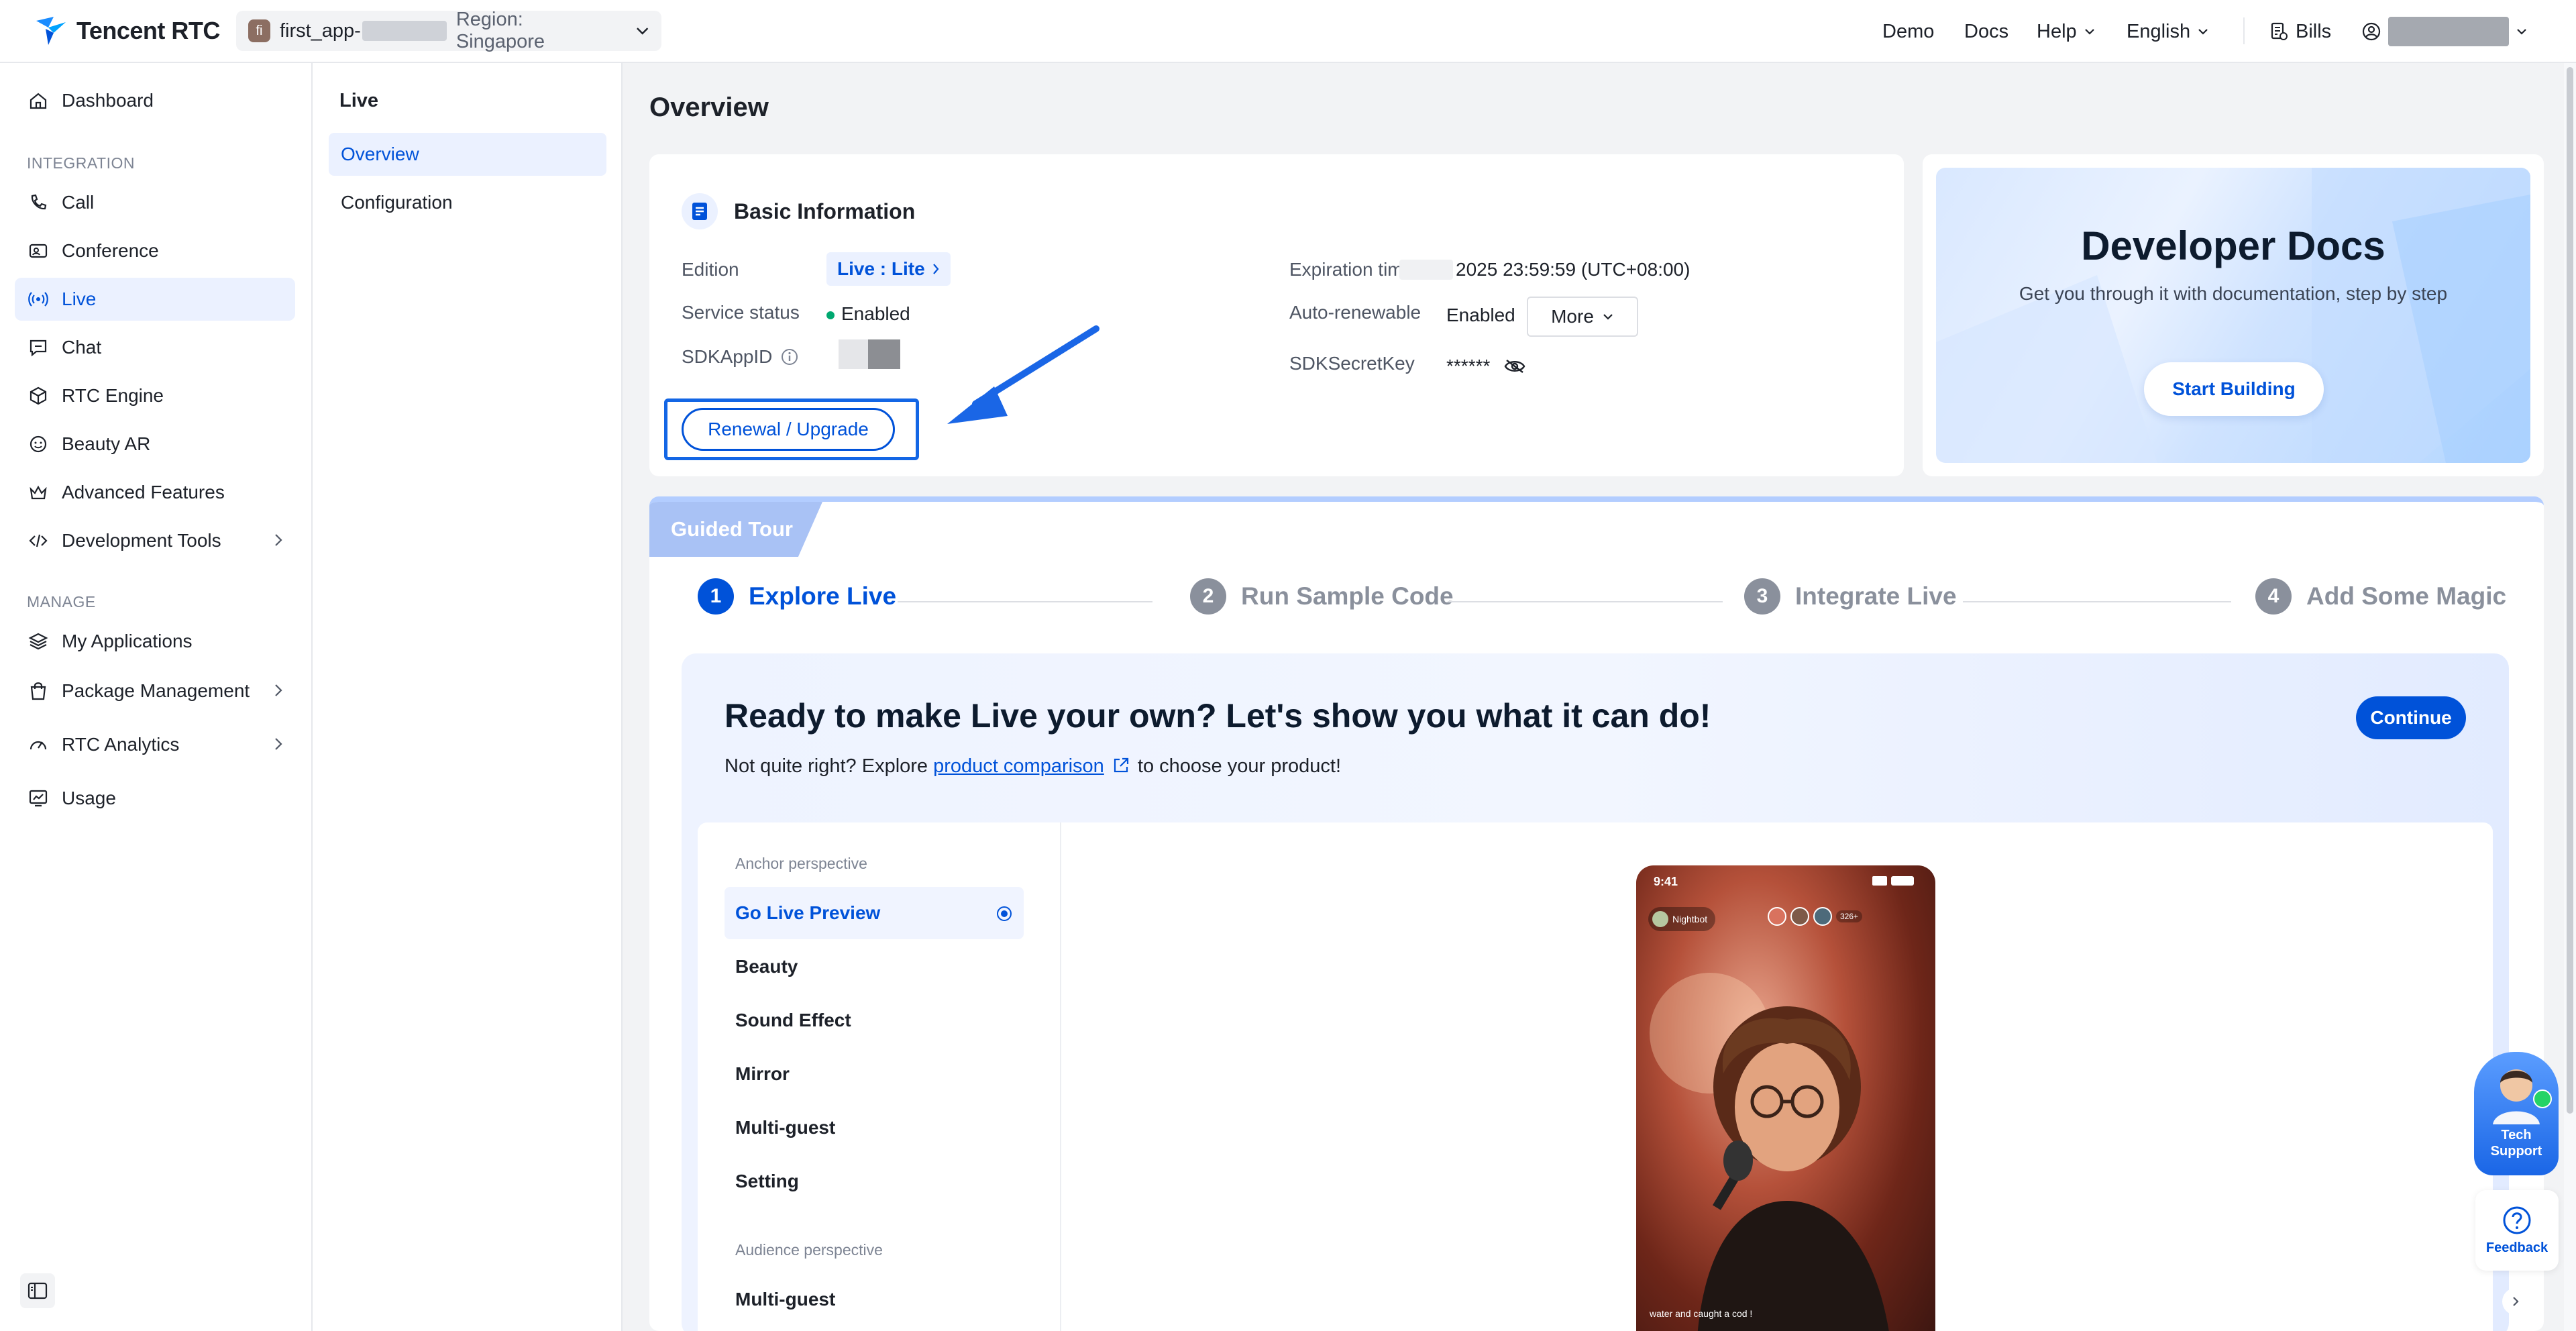 The height and width of the screenshot is (1331, 2576). I want to click on sidebar-item-advanced-features: Advanced Features, so click(155, 492).